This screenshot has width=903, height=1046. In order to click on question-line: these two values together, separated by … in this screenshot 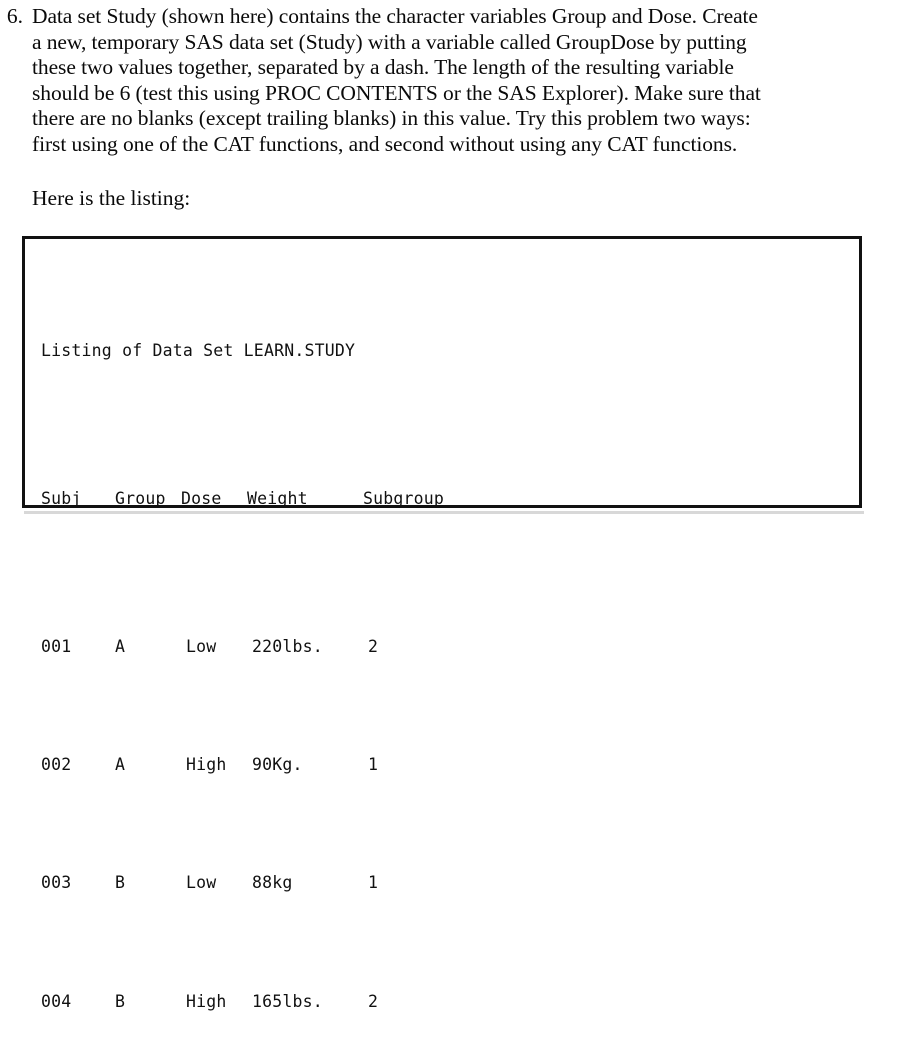, I will do `click(383, 67)`.